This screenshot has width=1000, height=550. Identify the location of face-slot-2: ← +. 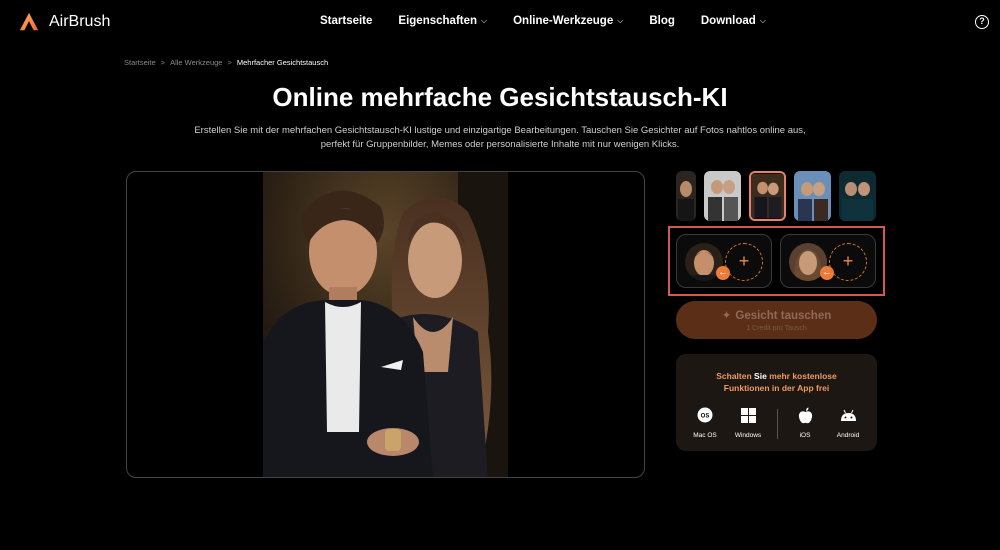
(828, 261).